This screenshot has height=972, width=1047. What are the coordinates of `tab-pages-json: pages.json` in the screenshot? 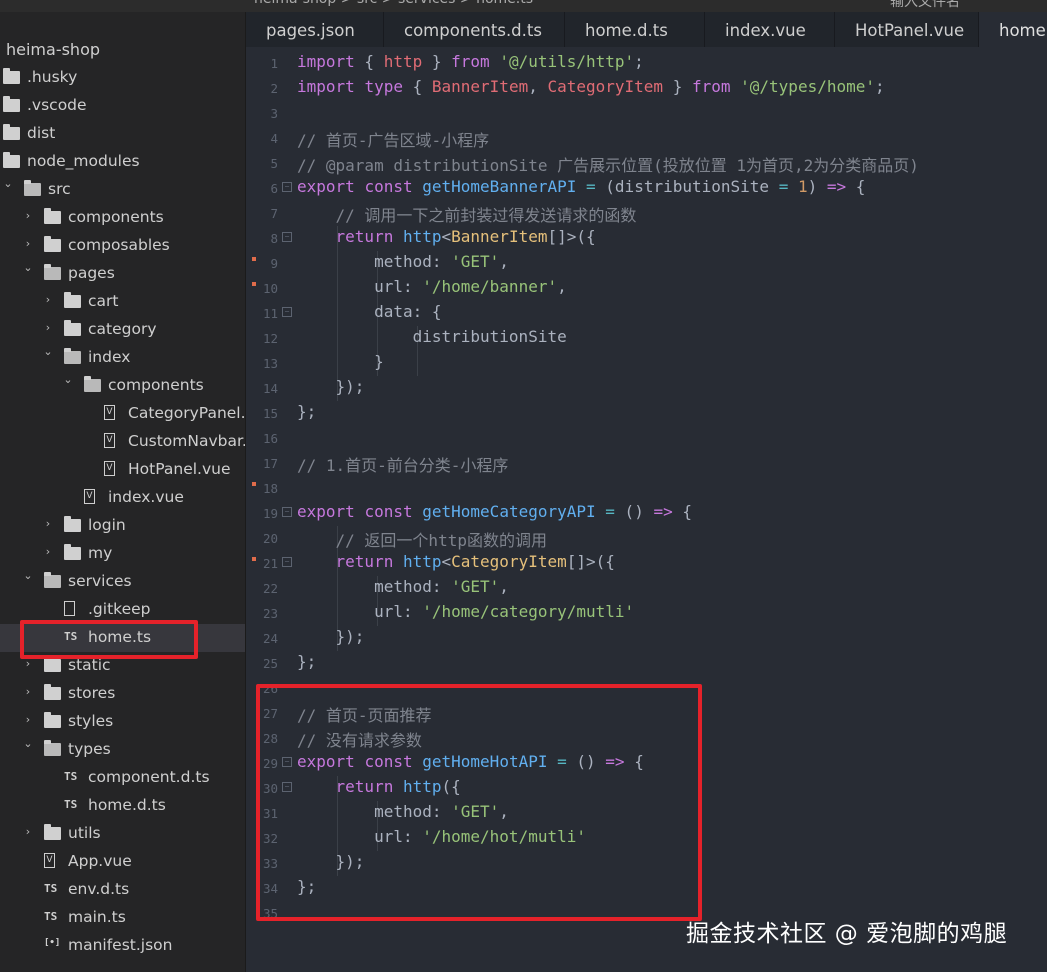 It's located at (315, 29).